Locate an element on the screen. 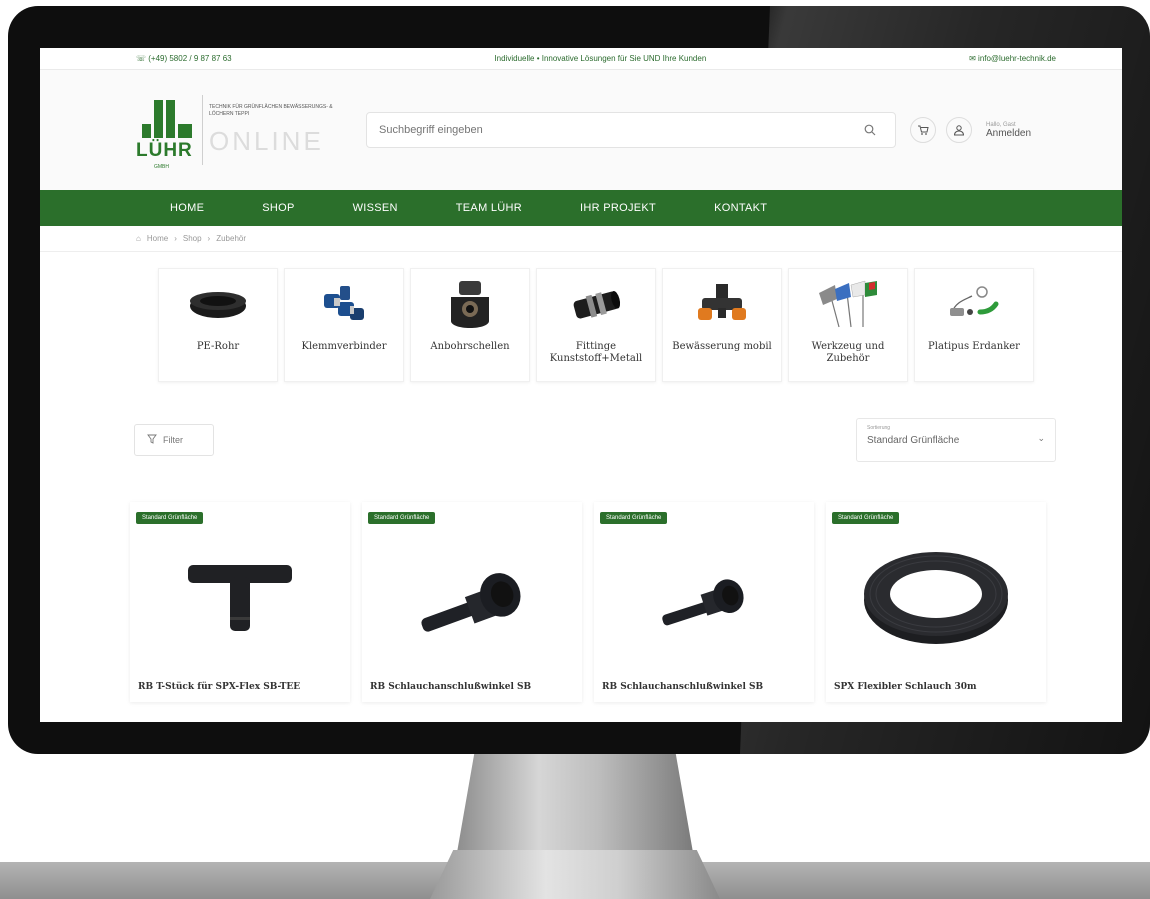 This screenshot has width=1150, height=899. email-link: ✉ info@luehr-technik.de is located at coordinates (1012, 58).